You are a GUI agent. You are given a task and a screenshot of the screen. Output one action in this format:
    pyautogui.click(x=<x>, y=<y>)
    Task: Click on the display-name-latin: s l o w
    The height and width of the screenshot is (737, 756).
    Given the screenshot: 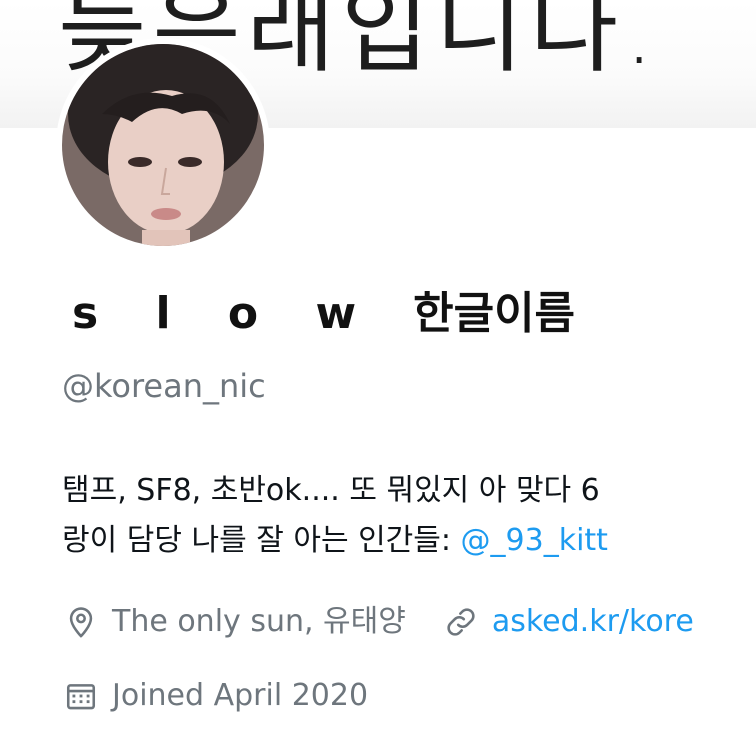 What is the action you would take?
    pyautogui.click(x=225, y=313)
    